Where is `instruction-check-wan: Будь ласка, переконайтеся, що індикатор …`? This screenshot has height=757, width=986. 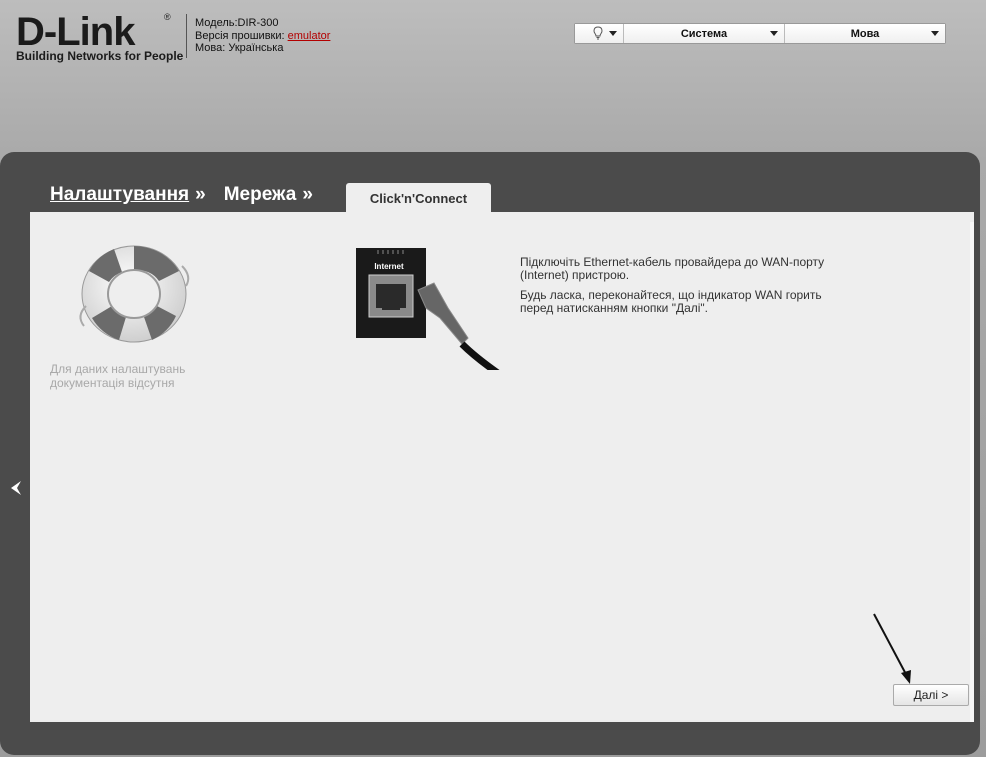
instruction-check-wan: Будь ласка, переконайтеся, що індикатор … is located at coordinates (671, 301).